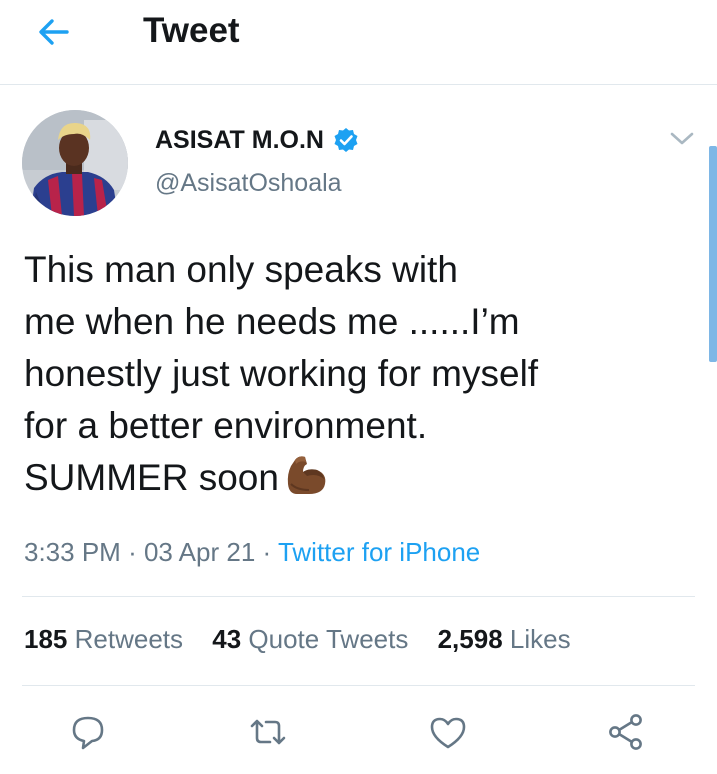  What do you see at coordinates (470, 639) in the screenshot?
I see `likes-count: 2,598` at bounding box center [470, 639].